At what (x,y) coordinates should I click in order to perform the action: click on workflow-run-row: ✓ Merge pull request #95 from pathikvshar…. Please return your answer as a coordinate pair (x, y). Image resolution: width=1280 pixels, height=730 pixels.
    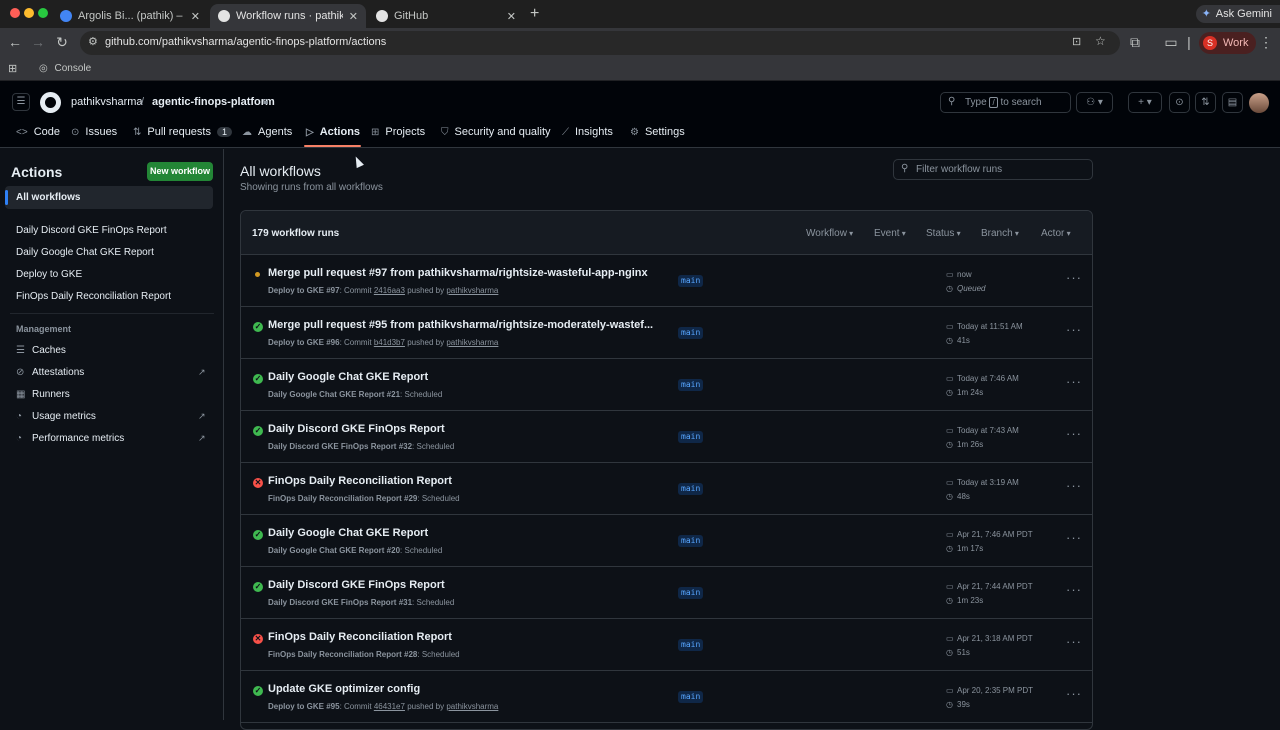
    Looking at the image, I should click on (666, 333).